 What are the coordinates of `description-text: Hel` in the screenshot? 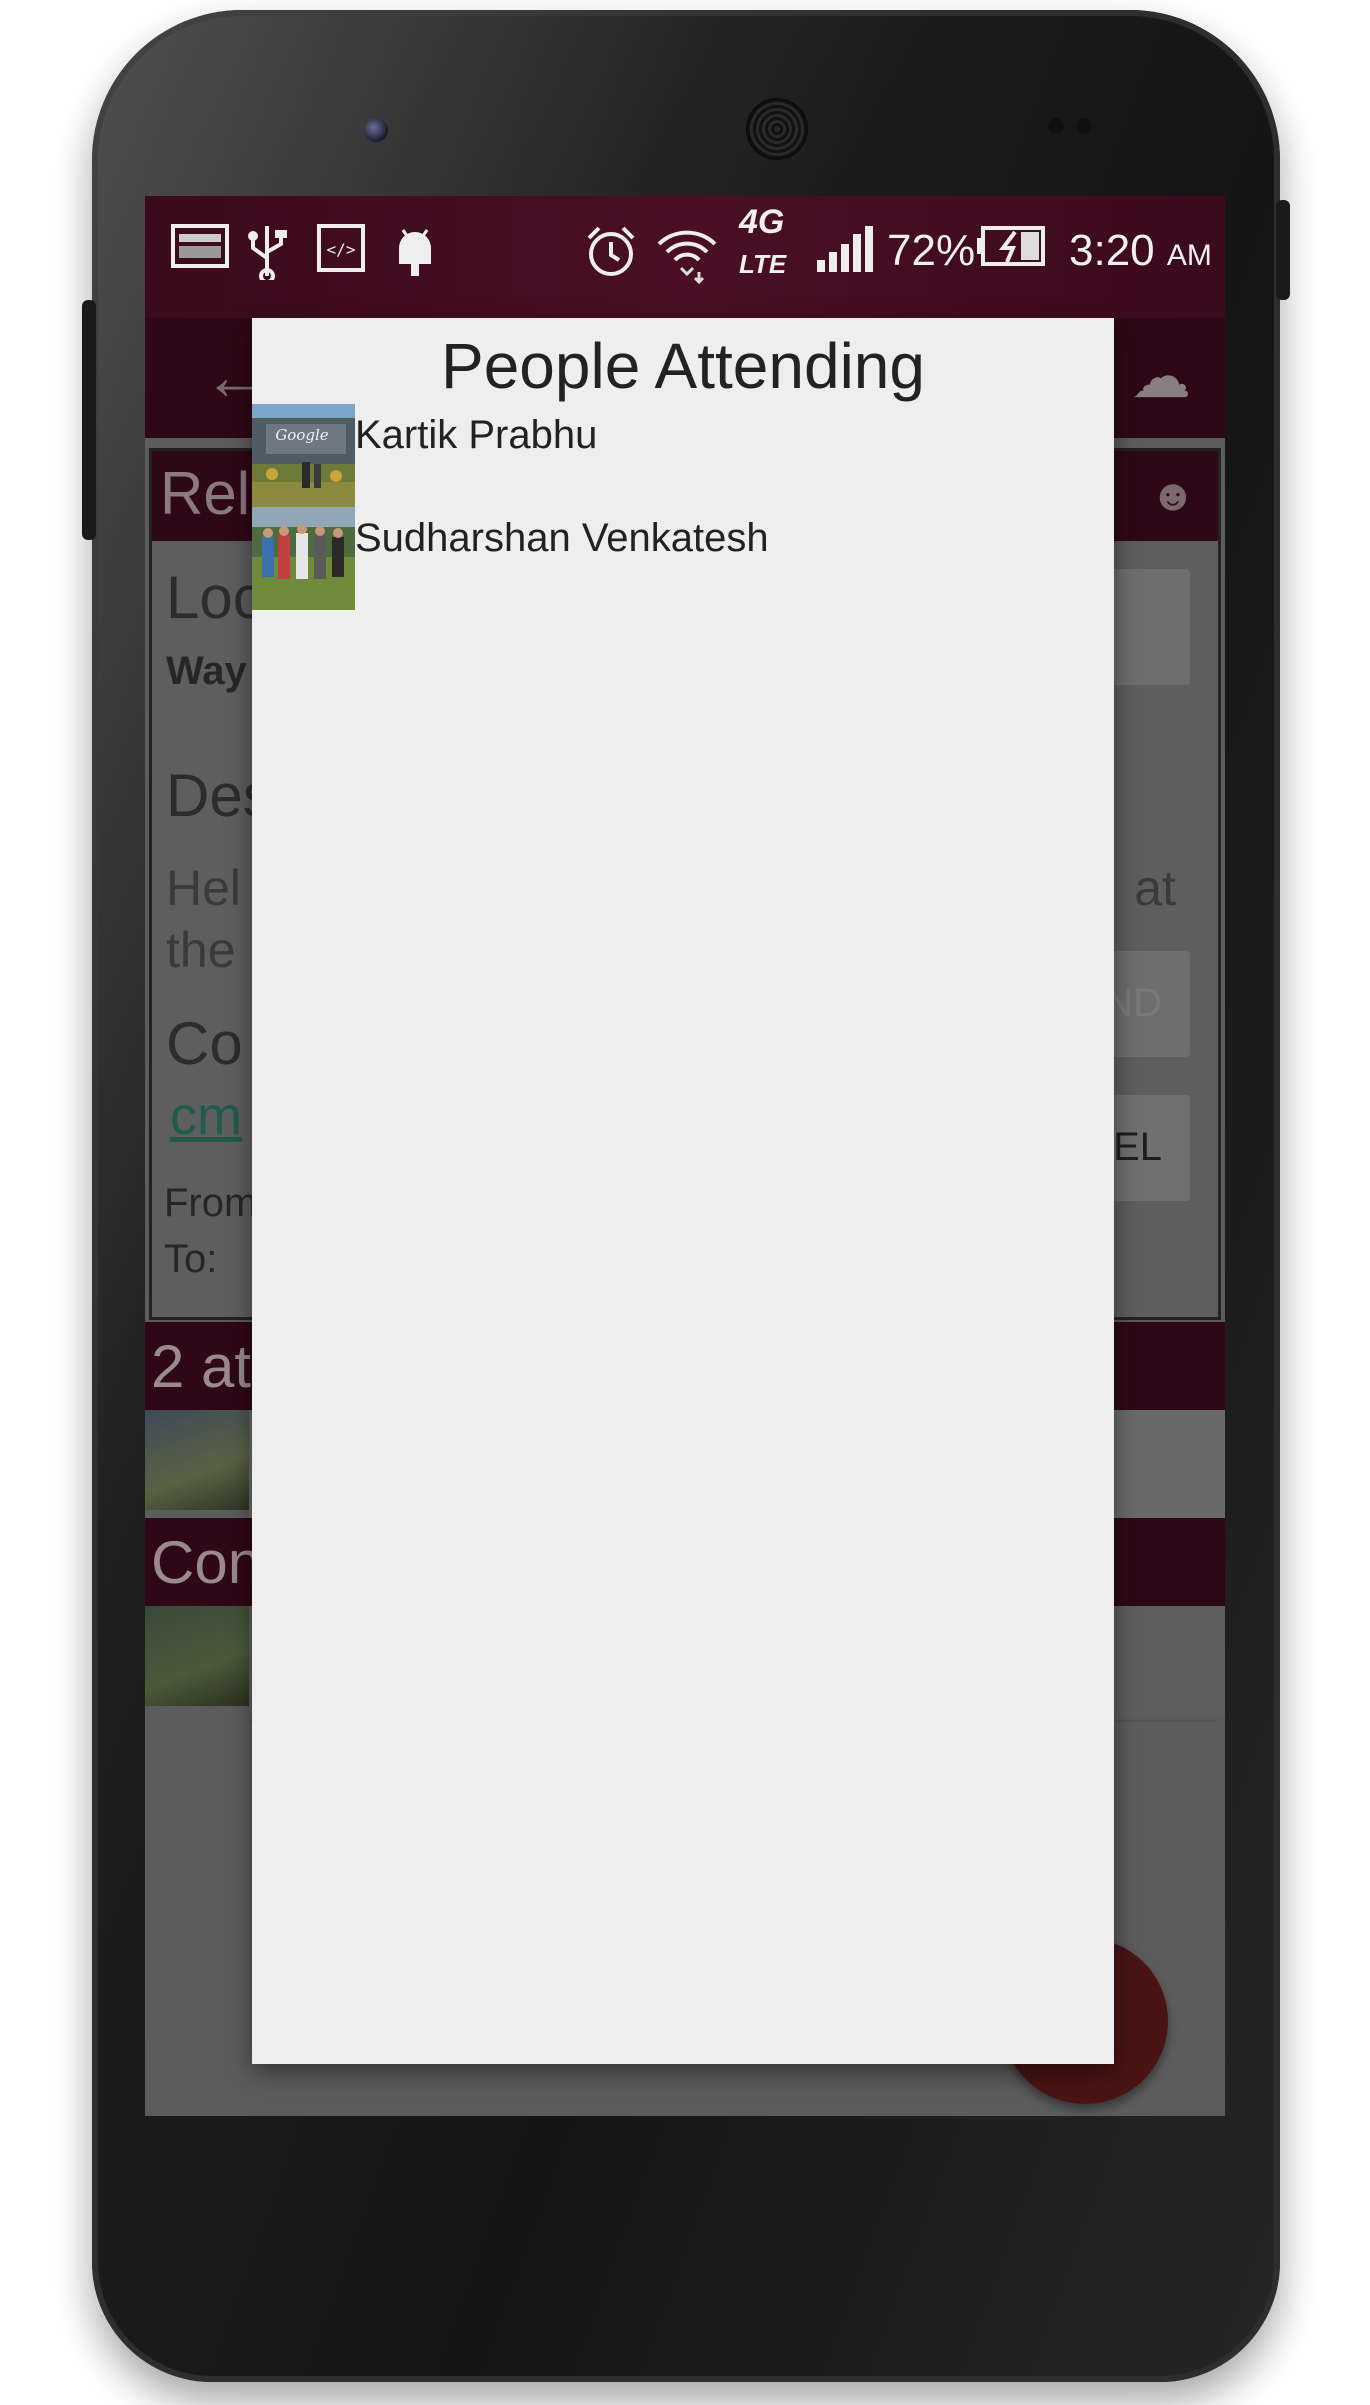 It's located at (204, 888).